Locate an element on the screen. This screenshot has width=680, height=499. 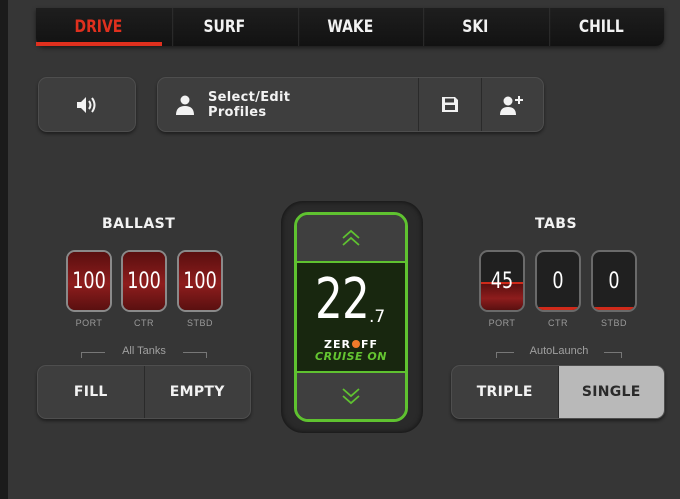
autolaunch-control: TRIPLE SINGLE is located at coordinates (558, 392).